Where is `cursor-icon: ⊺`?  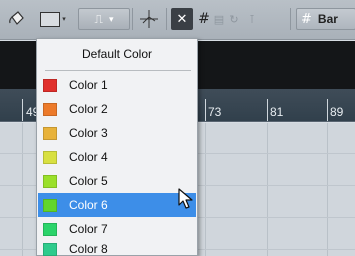
cursor-icon: ⊺ is located at coordinates (252, 19).